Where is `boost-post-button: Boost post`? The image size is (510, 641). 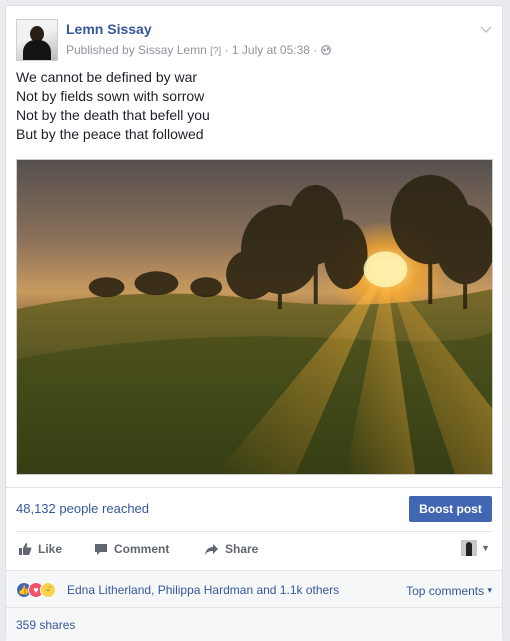
boost-post-button: Boost post is located at coordinates (450, 509).